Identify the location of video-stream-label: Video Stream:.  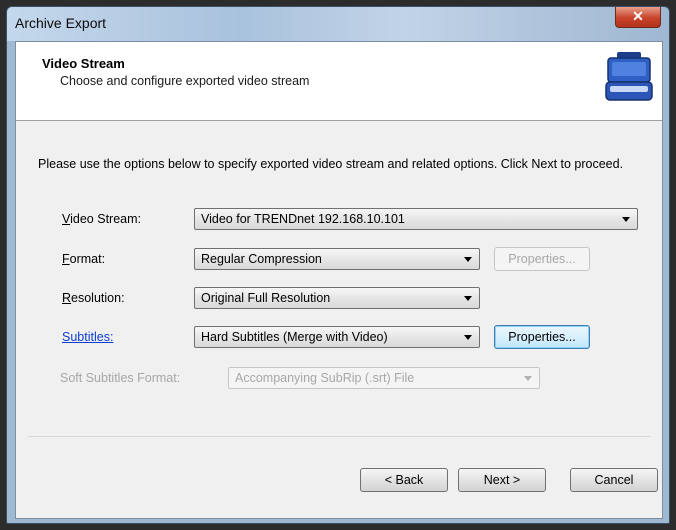
(101, 219).